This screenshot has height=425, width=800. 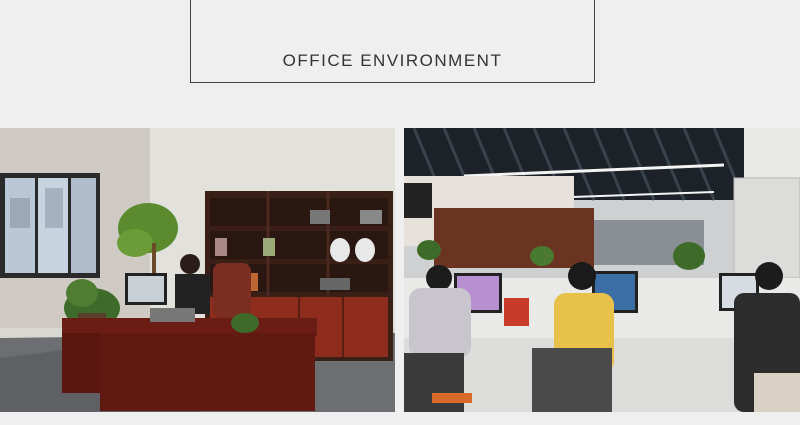 I want to click on header-frame: OFFICE ENVIRONMENT, so click(x=392, y=41).